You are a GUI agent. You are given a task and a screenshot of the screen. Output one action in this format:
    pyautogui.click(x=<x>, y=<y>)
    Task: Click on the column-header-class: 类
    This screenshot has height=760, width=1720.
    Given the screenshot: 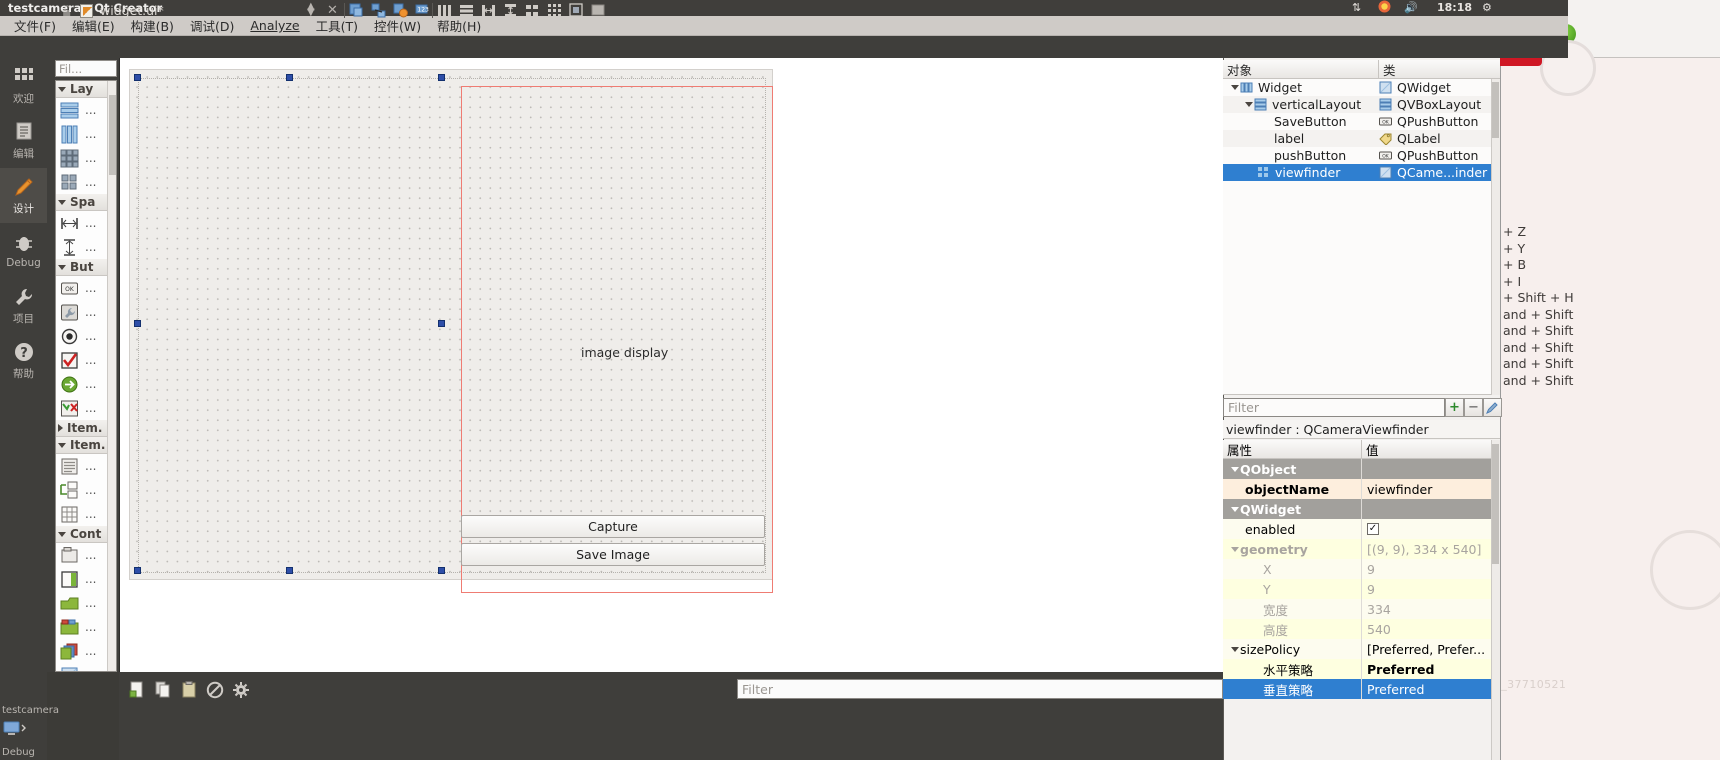 What is the action you would take?
    pyautogui.click(x=1439, y=69)
    